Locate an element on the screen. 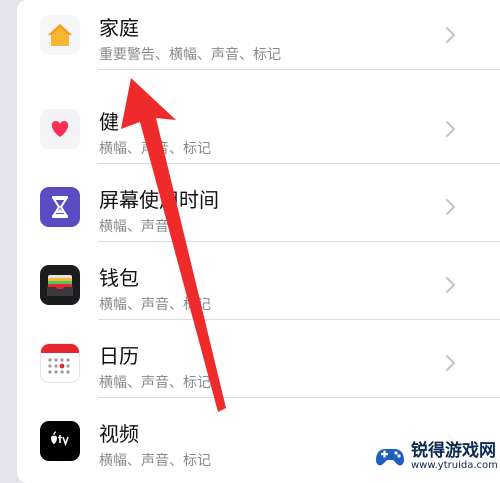 This screenshot has height=483, width=500. home-app-icon is located at coordinates (60, 35).